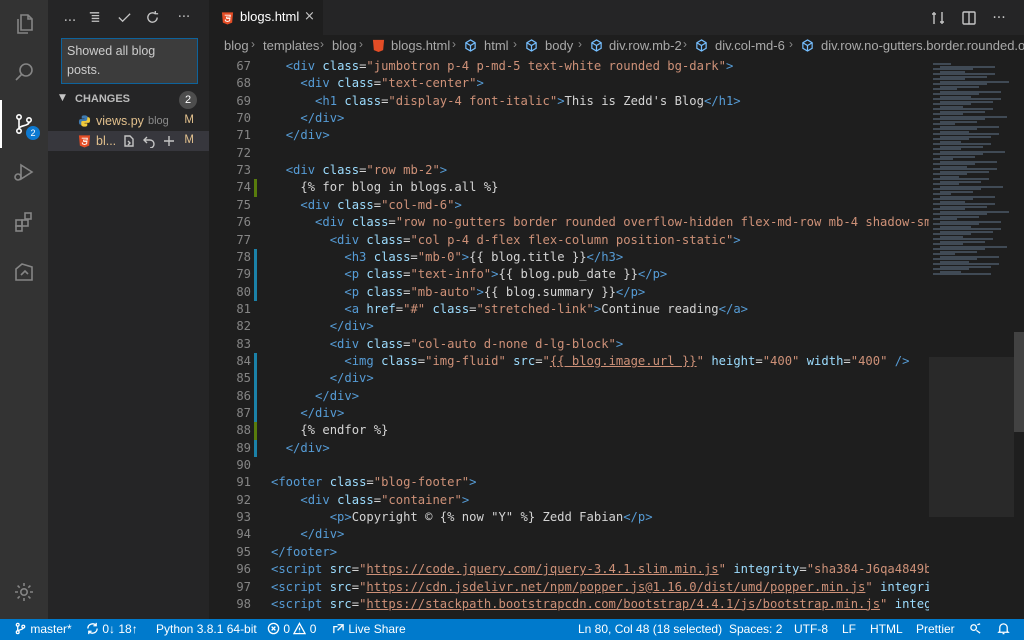 The image size is (1024, 640). What do you see at coordinates (243, 170) in the screenshot?
I see `line-number: 73` at bounding box center [243, 170].